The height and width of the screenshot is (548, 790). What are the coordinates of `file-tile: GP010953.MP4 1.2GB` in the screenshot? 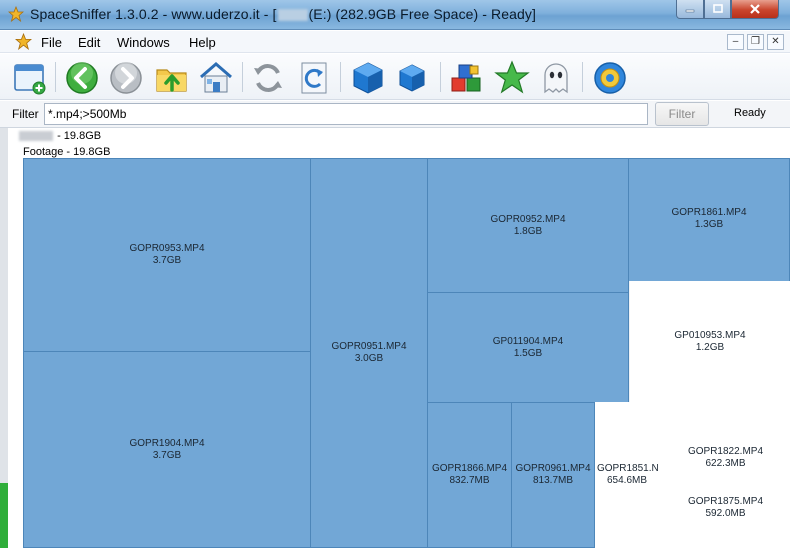 It's located at (709, 342).